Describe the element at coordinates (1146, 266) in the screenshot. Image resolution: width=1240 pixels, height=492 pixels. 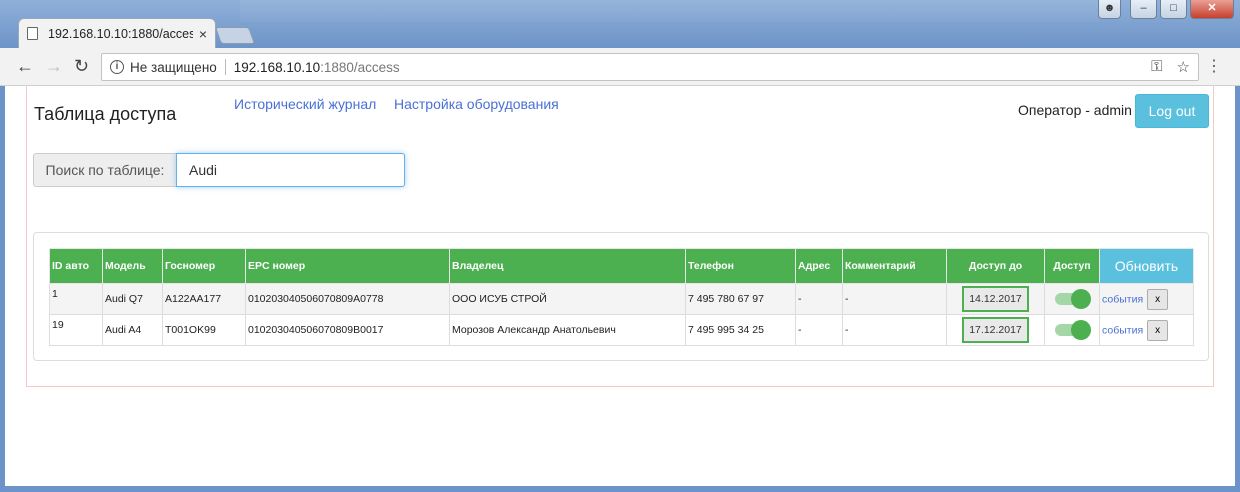
I see `refresh-button: Обновить` at that location.